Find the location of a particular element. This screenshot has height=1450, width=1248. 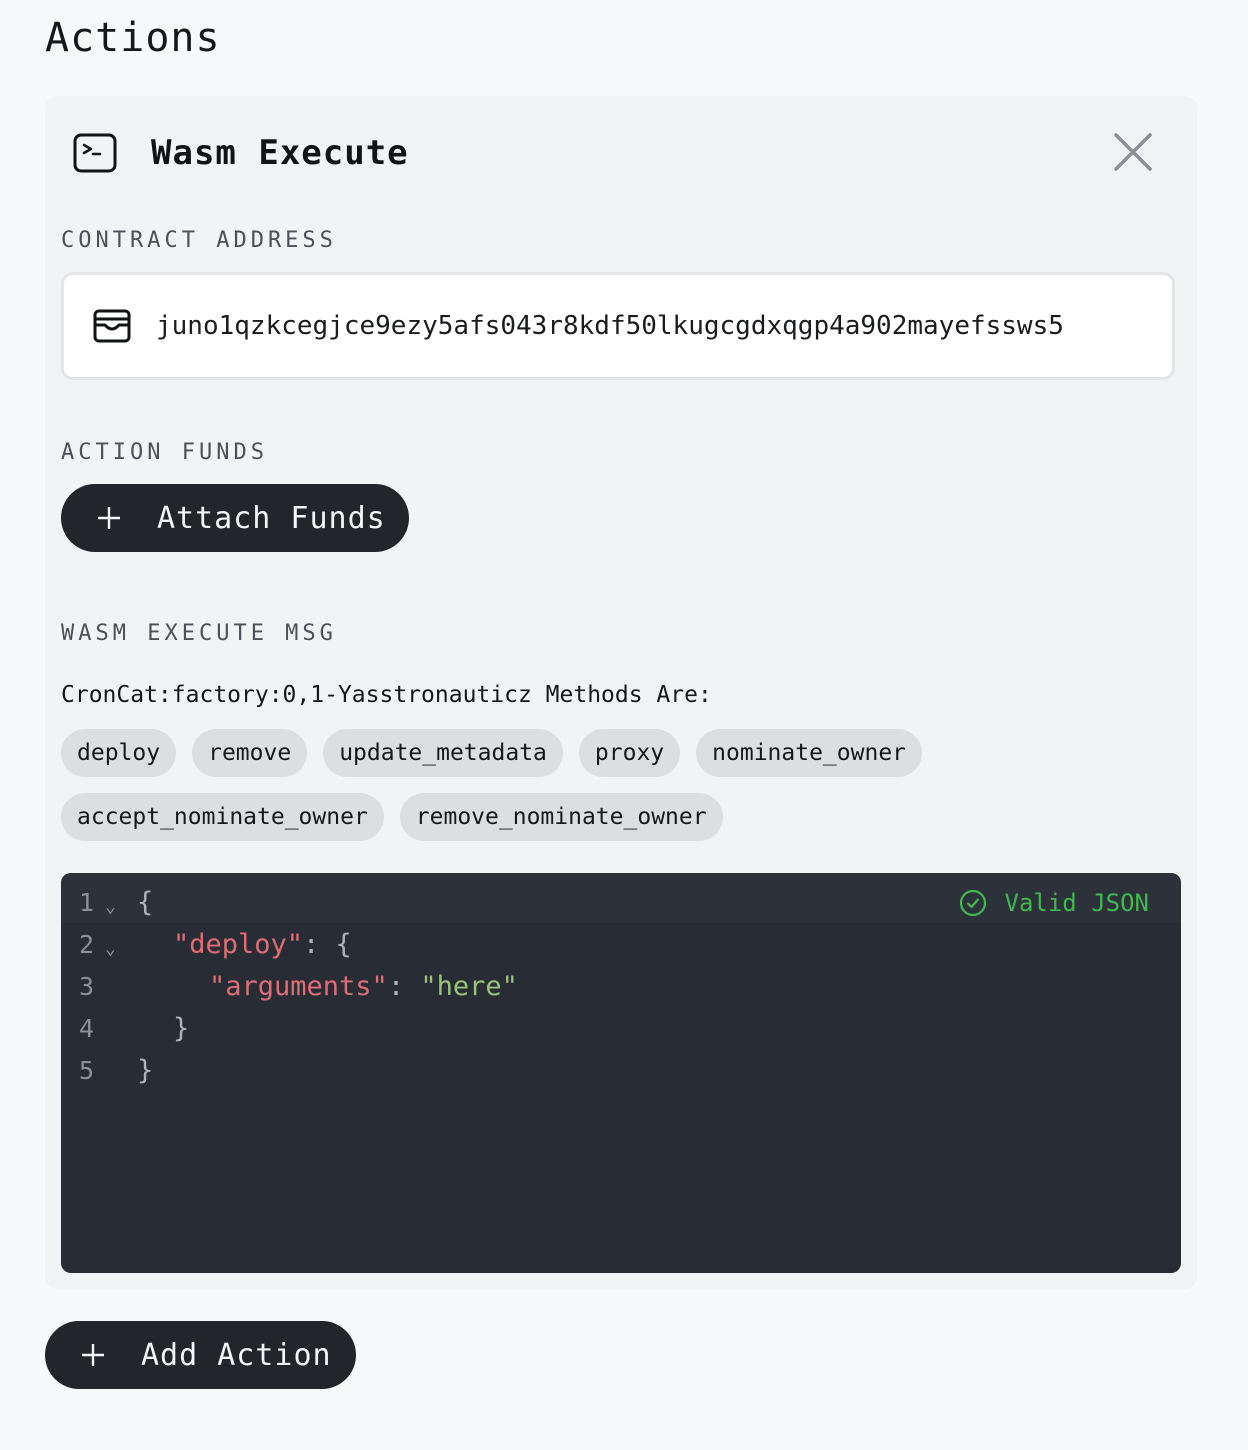

json-punct: : { is located at coordinates (327, 944).